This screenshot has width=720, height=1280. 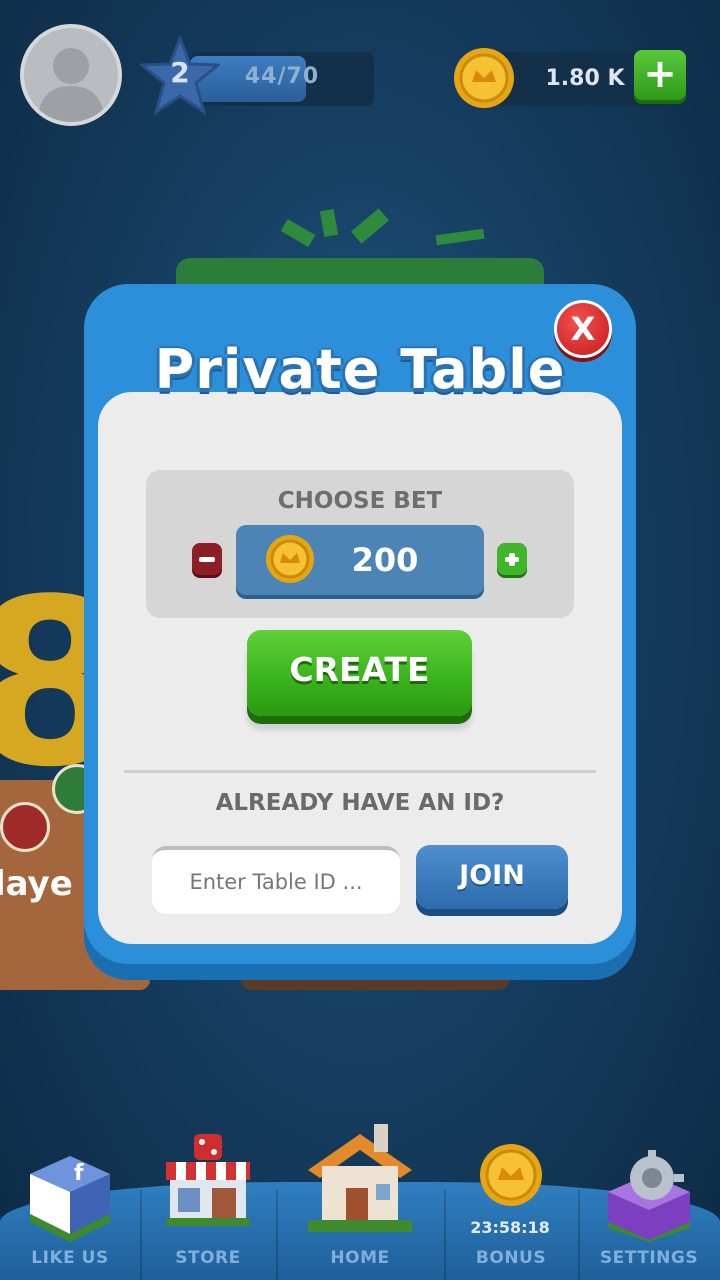 What do you see at coordinates (276, 880) in the screenshot?
I see `table-id-input` at bounding box center [276, 880].